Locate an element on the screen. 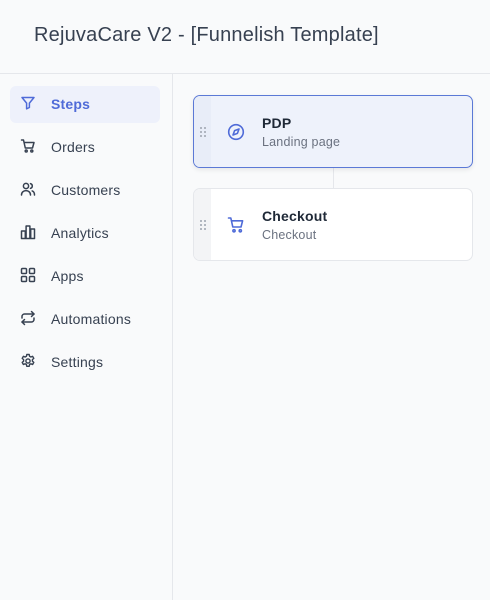  compass-icon is located at coordinates (236, 132).